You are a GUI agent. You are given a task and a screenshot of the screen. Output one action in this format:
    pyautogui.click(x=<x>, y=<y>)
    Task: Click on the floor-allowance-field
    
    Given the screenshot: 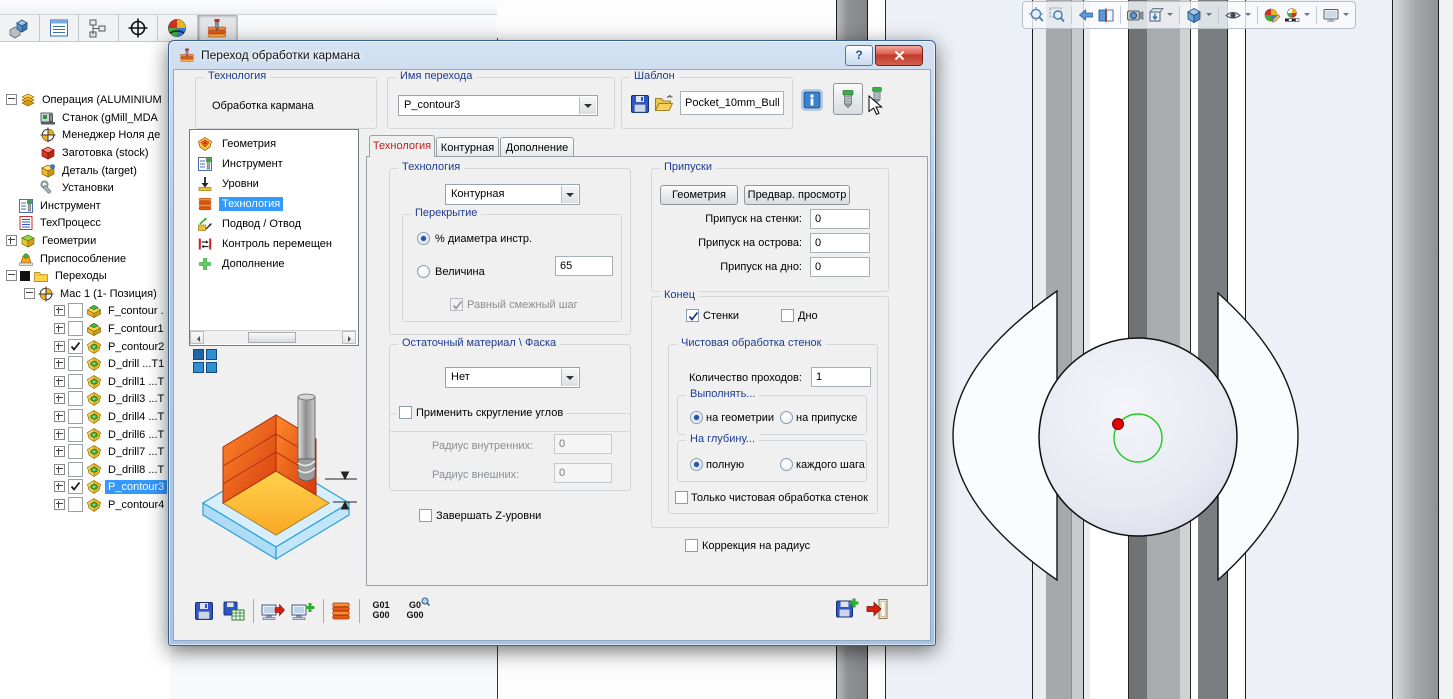 What is the action you would take?
    pyautogui.click(x=840, y=267)
    